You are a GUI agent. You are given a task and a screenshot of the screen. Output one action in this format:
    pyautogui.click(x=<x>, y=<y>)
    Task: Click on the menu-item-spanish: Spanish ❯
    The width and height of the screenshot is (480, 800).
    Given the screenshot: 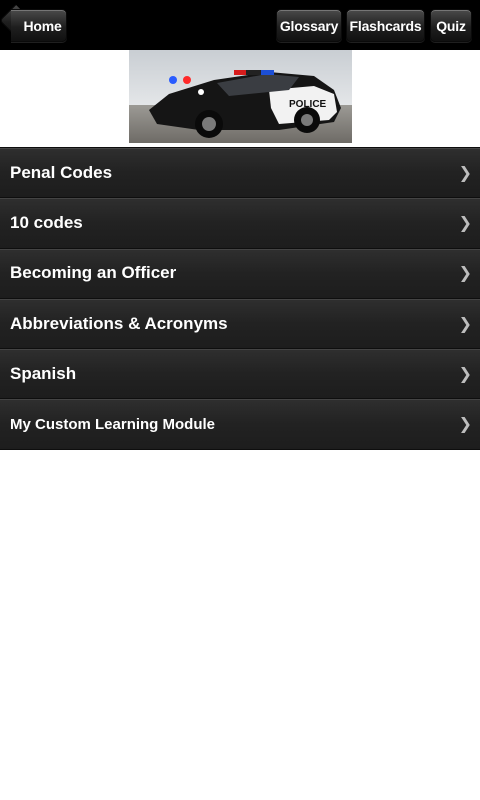 What is the action you would take?
    pyautogui.click(x=240, y=374)
    